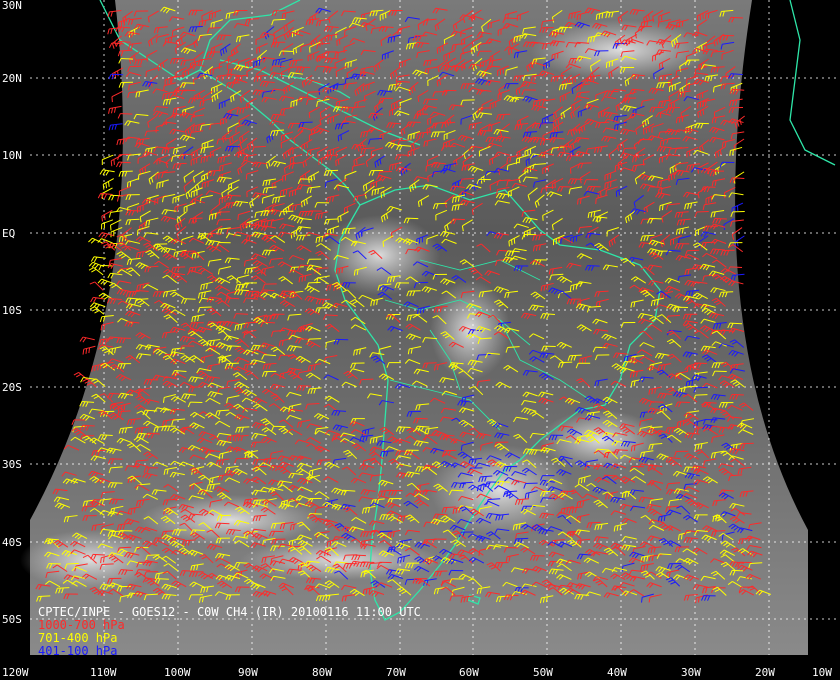  What do you see at coordinates (8, 233) in the screenshot?
I see `latitude-label: EQ` at bounding box center [8, 233].